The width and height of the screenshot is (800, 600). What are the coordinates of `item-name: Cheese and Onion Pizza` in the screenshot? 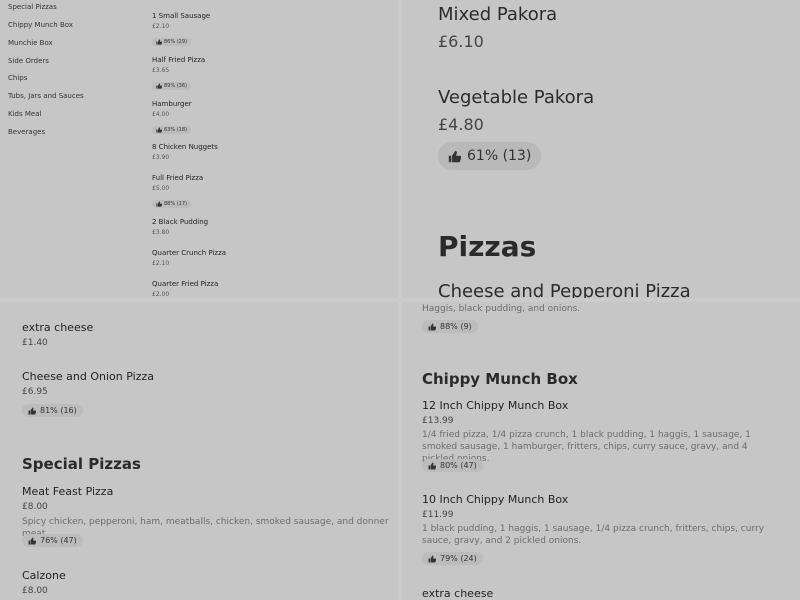 It's located at (88, 376).